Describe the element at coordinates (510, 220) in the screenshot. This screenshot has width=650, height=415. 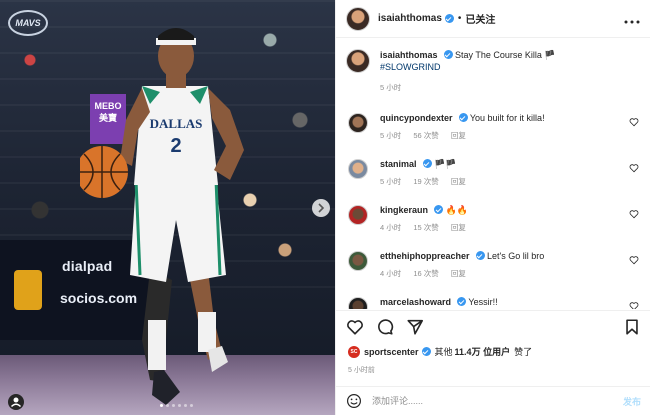
I see `comment-body: kingkeraun 🔥🔥 4 小时 15 次赞 回复` at that location.